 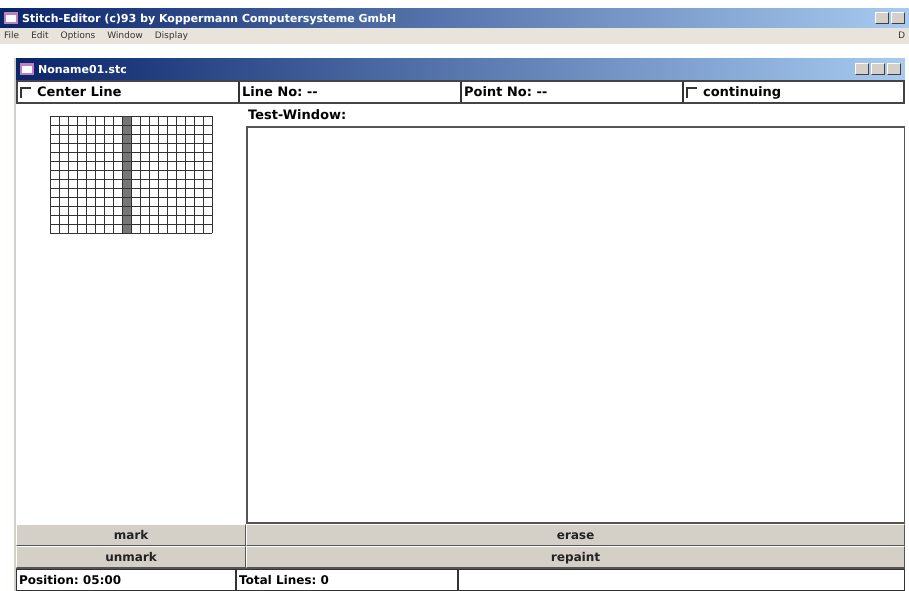 What do you see at coordinates (131, 557) in the screenshot?
I see `action-button: unmark` at bounding box center [131, 557].